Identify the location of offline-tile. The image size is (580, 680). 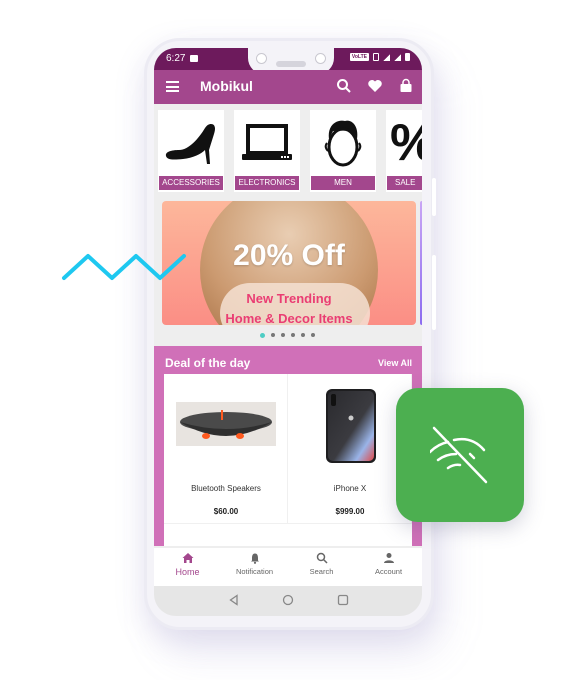
(460, 455).